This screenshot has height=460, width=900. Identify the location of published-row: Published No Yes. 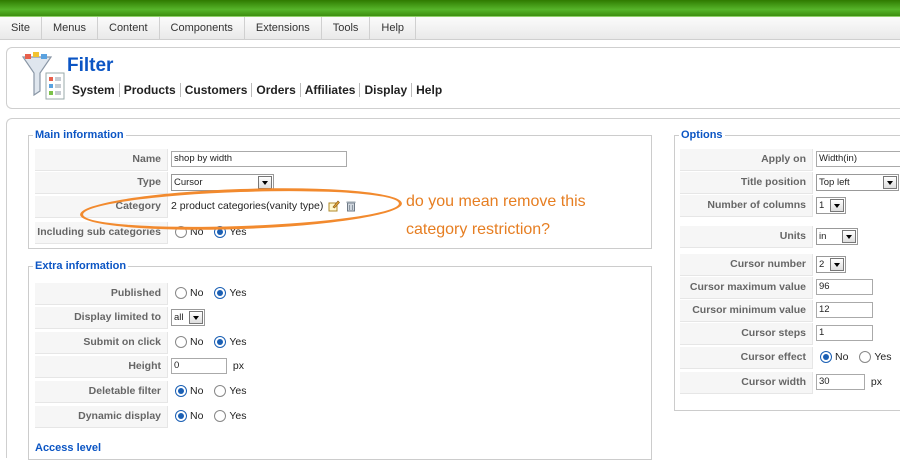
(341, 294).